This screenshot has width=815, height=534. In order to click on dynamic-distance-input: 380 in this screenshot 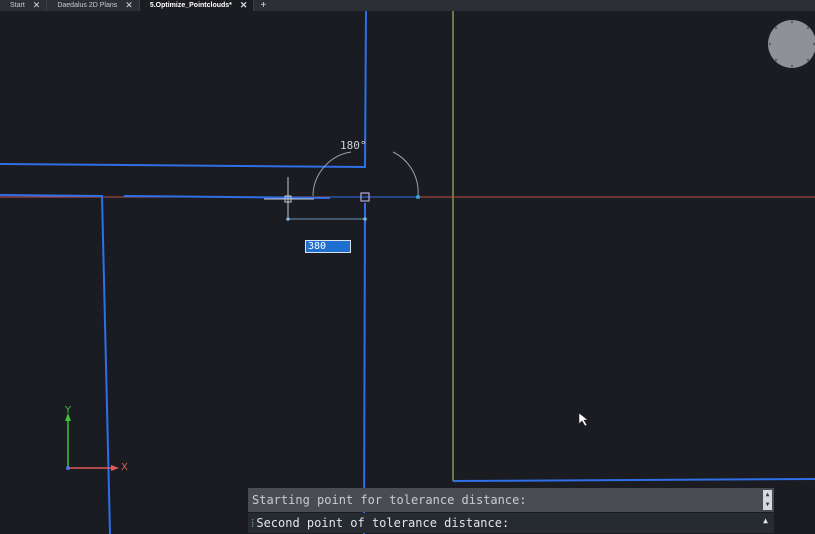, I will do `click(328, 246)`.